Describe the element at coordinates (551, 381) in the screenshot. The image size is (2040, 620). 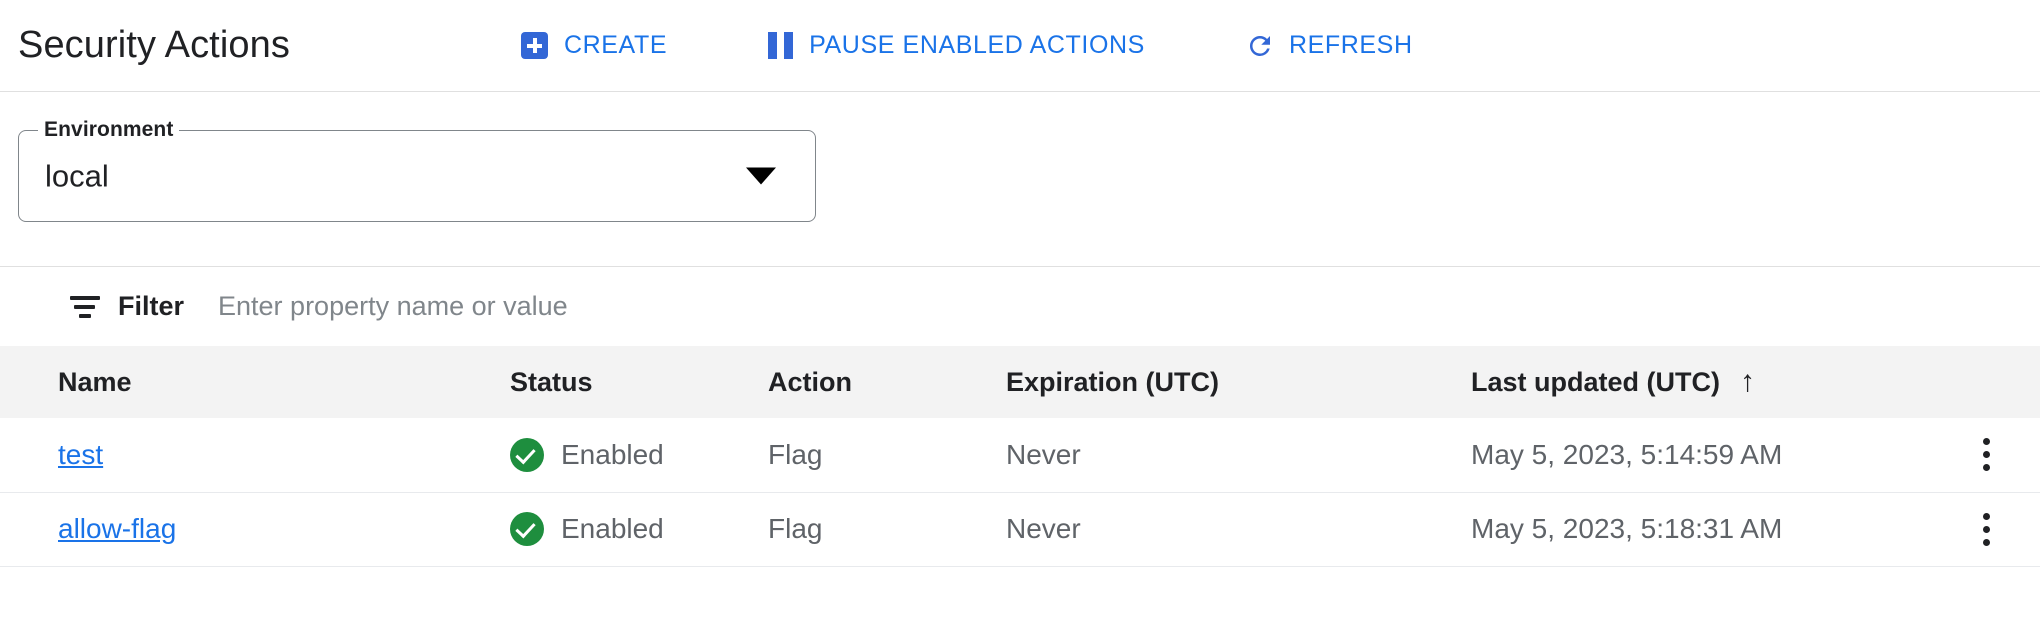
I see `column-header-status-label: Status` at that location.